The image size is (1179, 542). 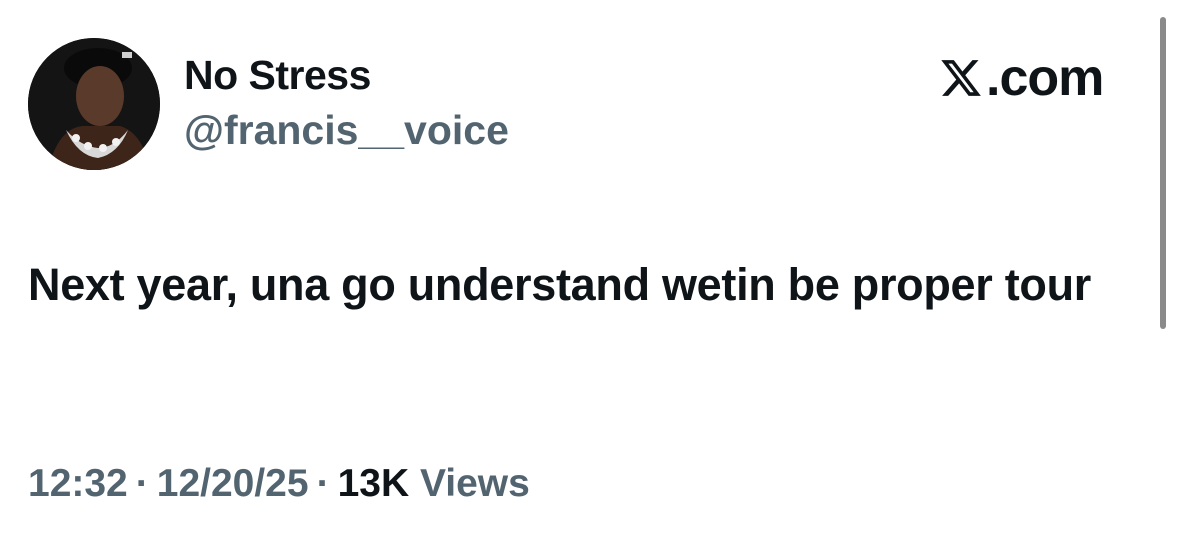 What do you see at coordinates (78, 483) in the screenshot?
I see `tweet-time: 12:32` at bounding box center [78, 483].